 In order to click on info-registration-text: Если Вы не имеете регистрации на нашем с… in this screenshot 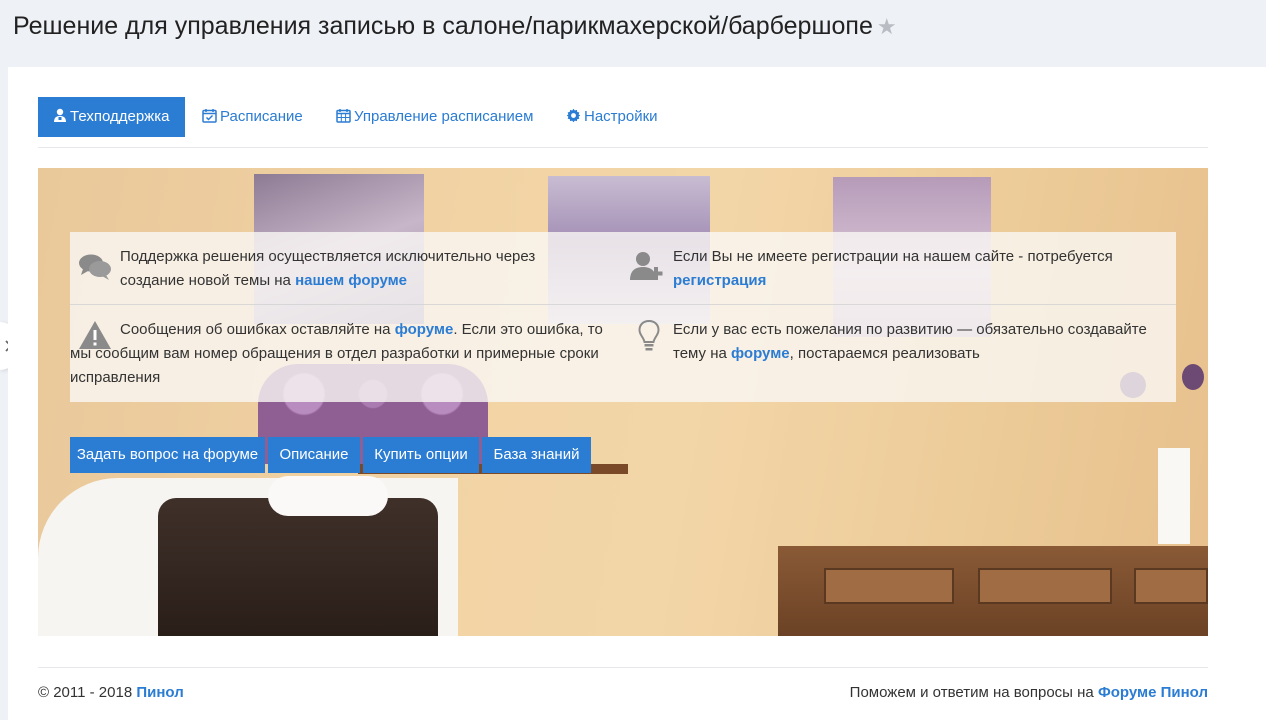, I will do `click(893, 256)`.